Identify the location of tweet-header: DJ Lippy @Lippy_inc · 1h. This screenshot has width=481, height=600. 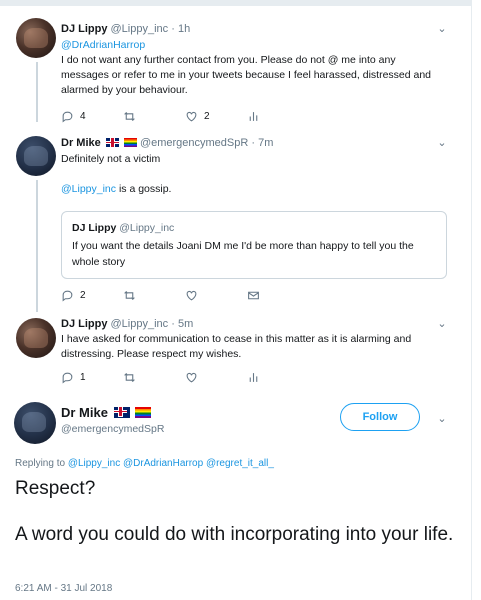
(126, 29).